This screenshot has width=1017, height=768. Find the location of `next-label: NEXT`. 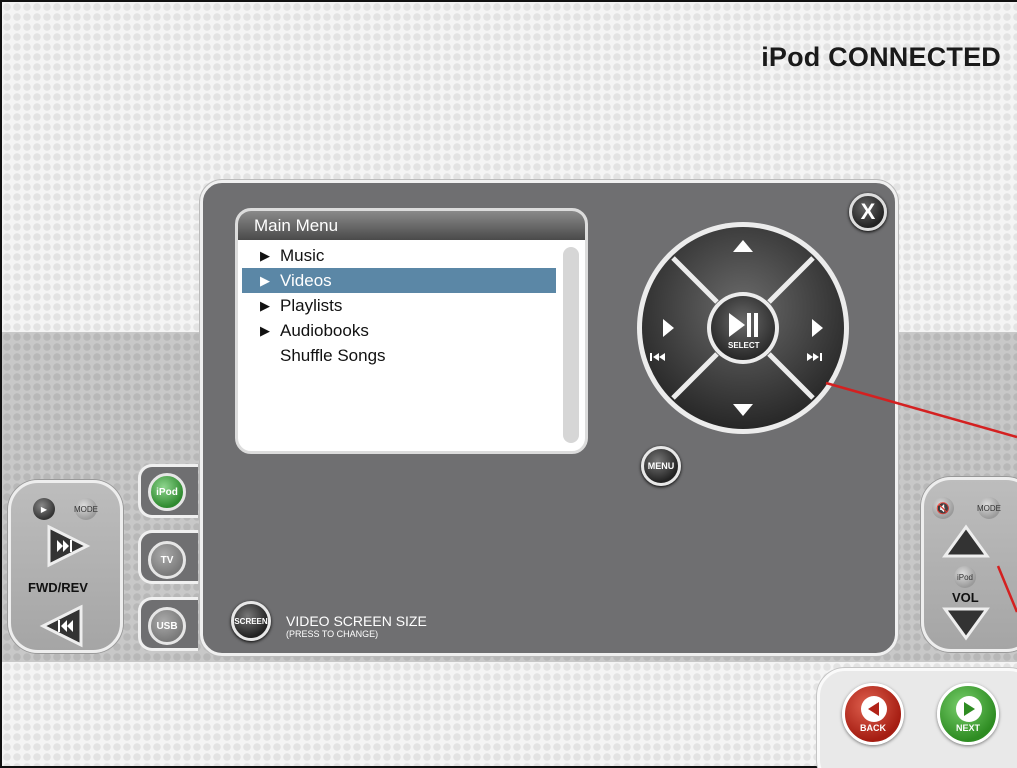

next-label: NEXT is located at coordinates (967, 728).